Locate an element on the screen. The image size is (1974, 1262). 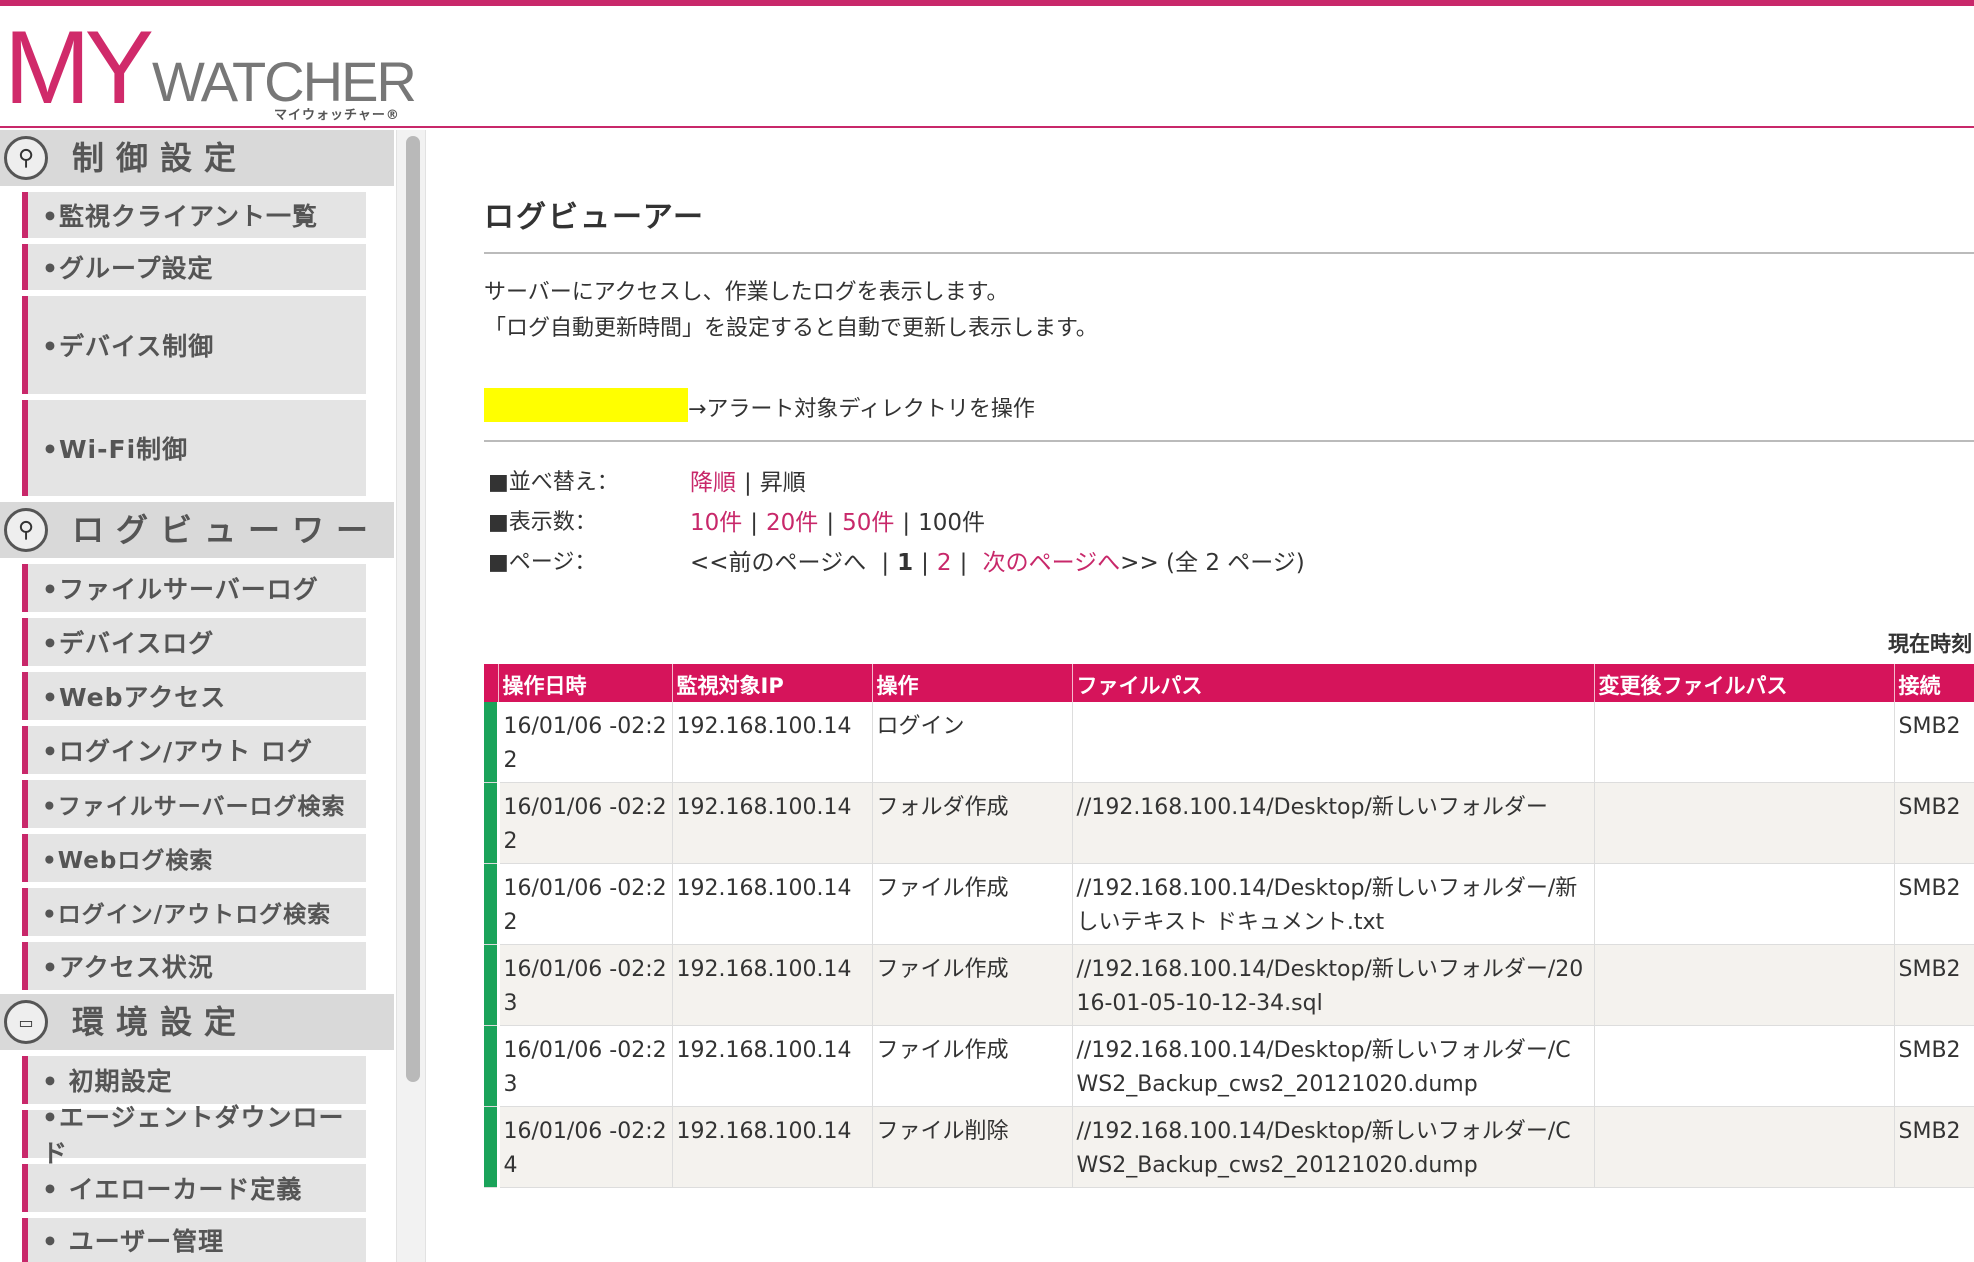
search-icon: ⚲ is located at coordinates (26, 158).